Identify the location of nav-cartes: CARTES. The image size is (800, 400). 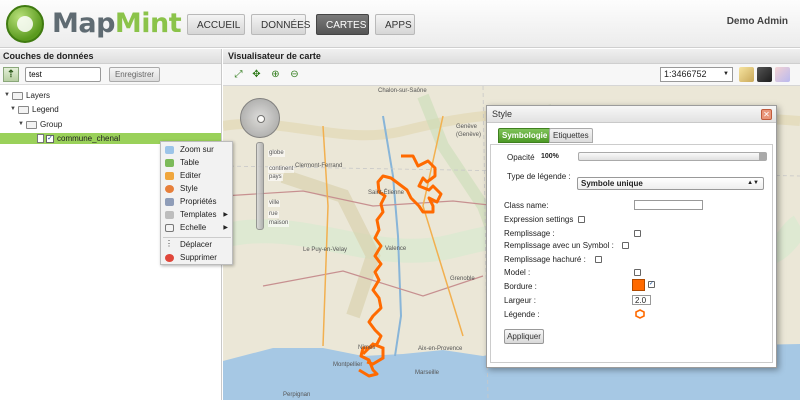
(342, 24).